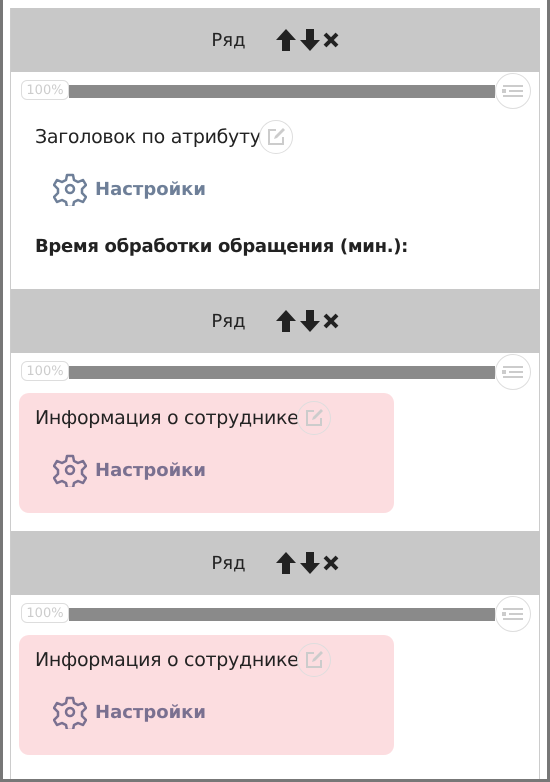  I want to click on widget-title: Заголовок по атрибуту, so click(148, 137).